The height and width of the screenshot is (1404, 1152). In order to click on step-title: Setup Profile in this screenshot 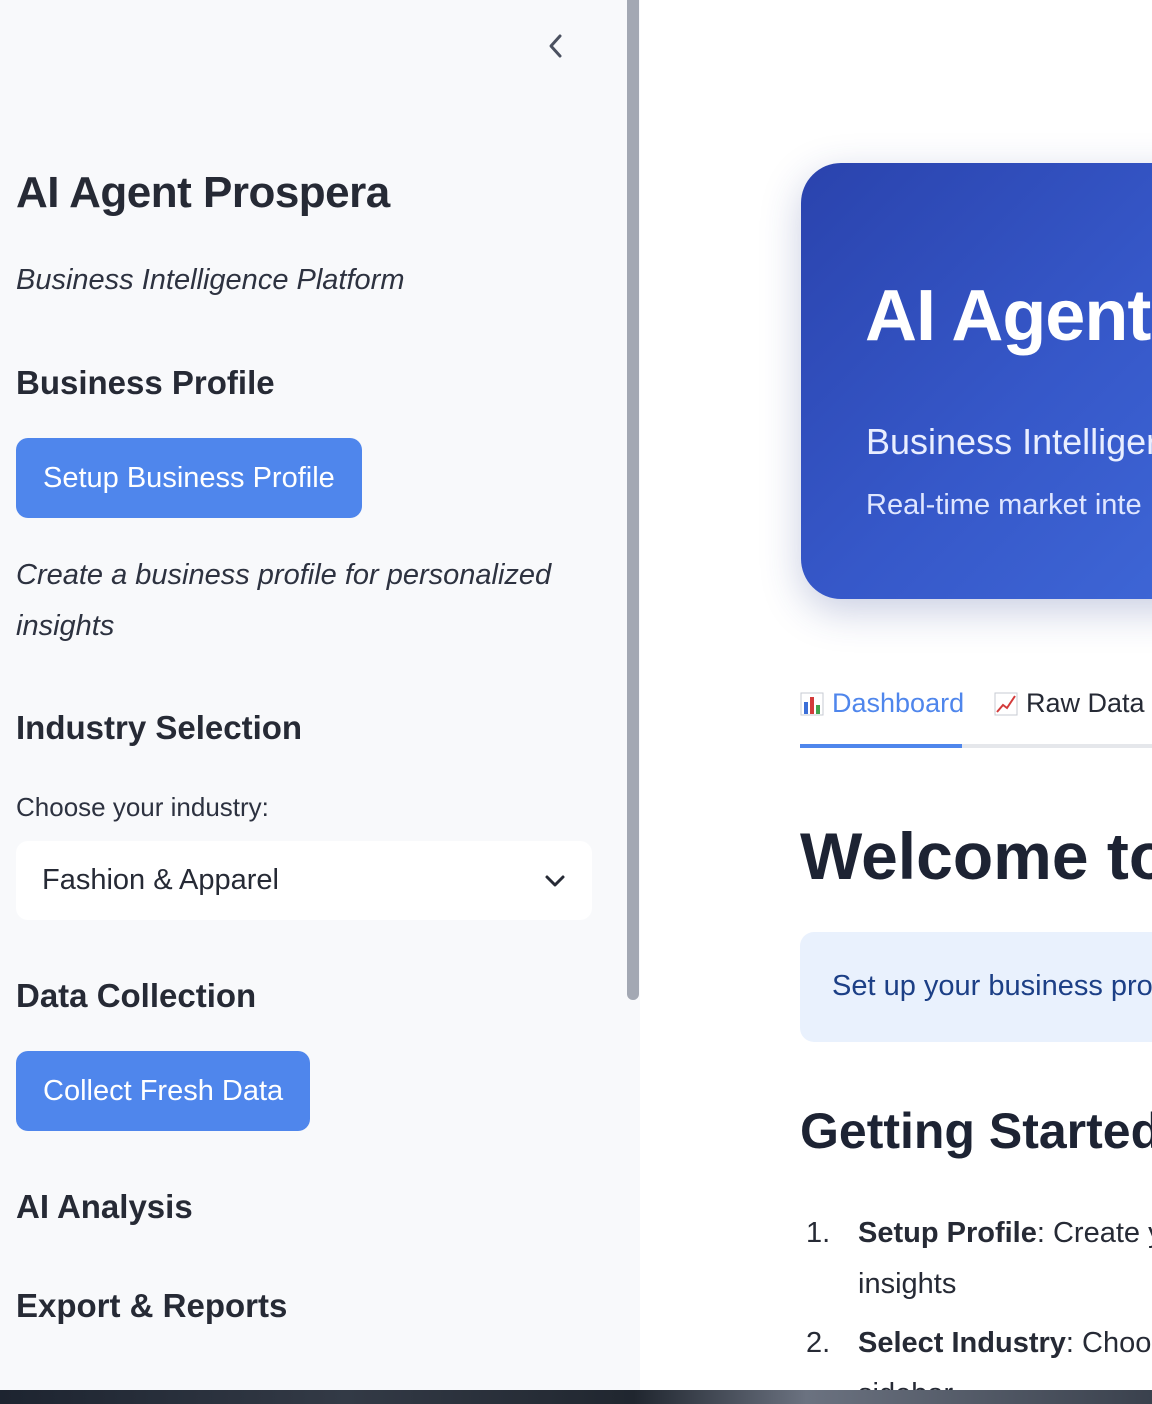, I will do `click(947, 1233)`.